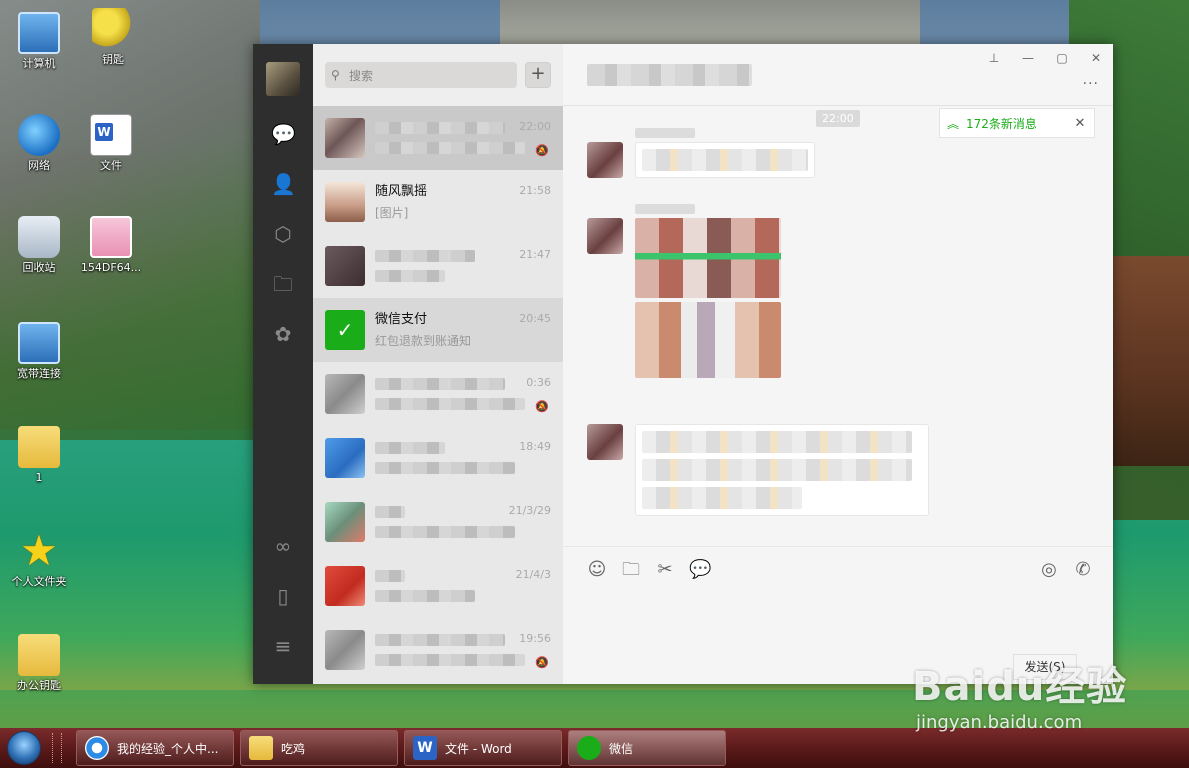 Image resolution: width=1189 pixels, height=768 pixels. I want to click on chat-bubble-icon: 💬, so click(283, 134).